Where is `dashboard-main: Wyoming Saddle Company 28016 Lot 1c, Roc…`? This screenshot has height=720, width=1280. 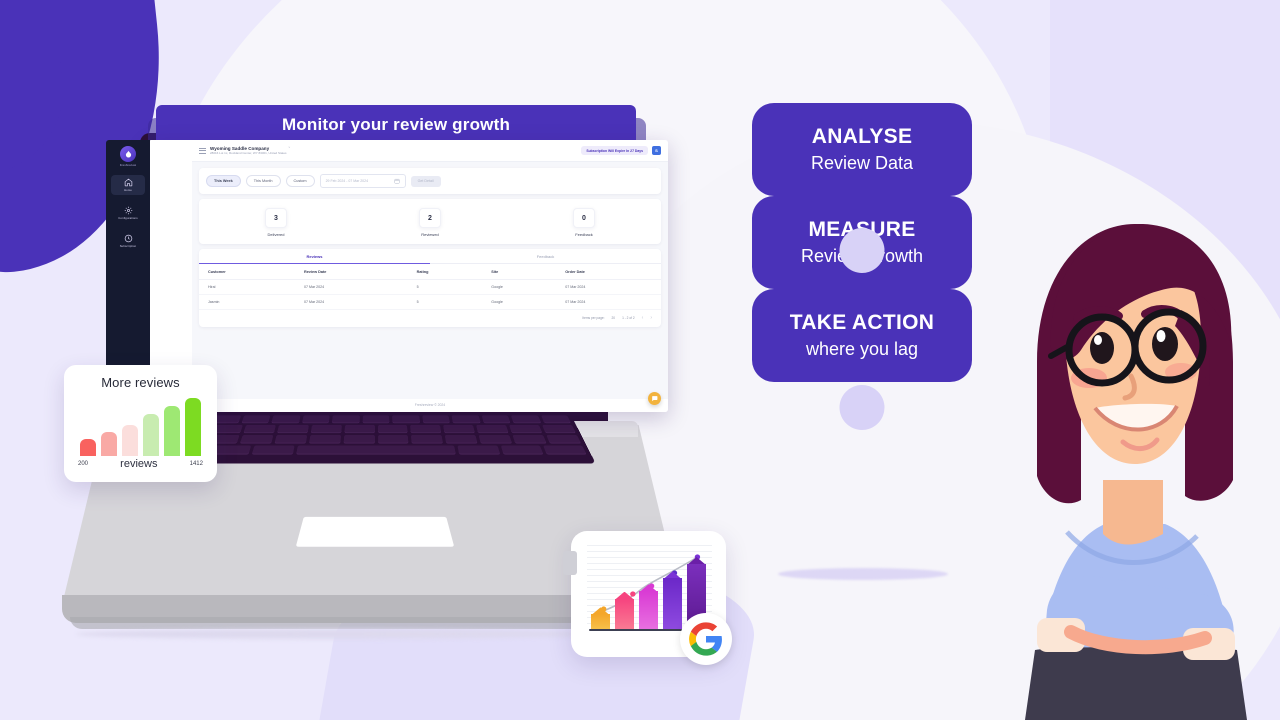
dashboard-main: Wyoming Saddle Company 28016 Lot 1c, Roc… is located at coordinates (430, 276).